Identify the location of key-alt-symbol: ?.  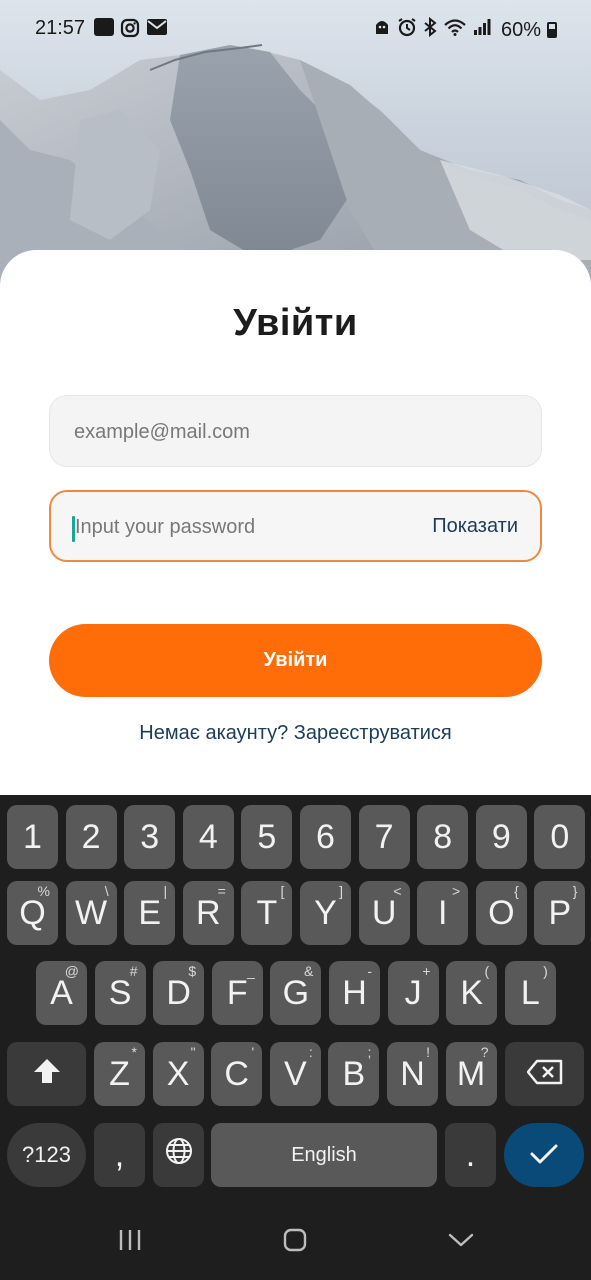
(484, 1052).